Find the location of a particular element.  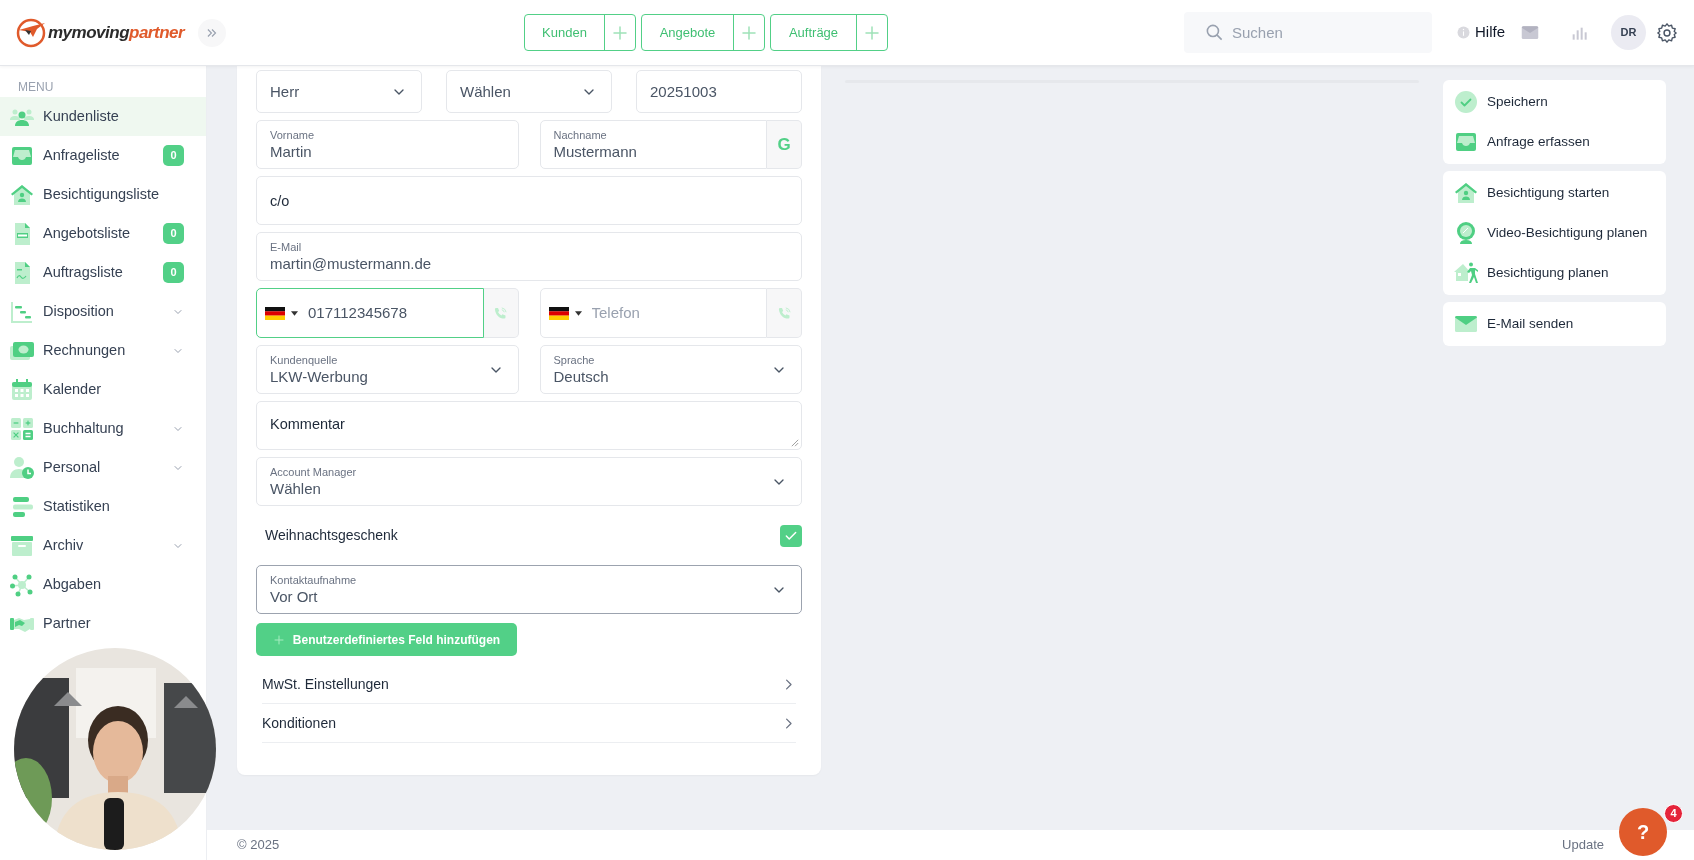

select-field: Kundenquelle LKW-Werbung is located at coordinates (387, 369).